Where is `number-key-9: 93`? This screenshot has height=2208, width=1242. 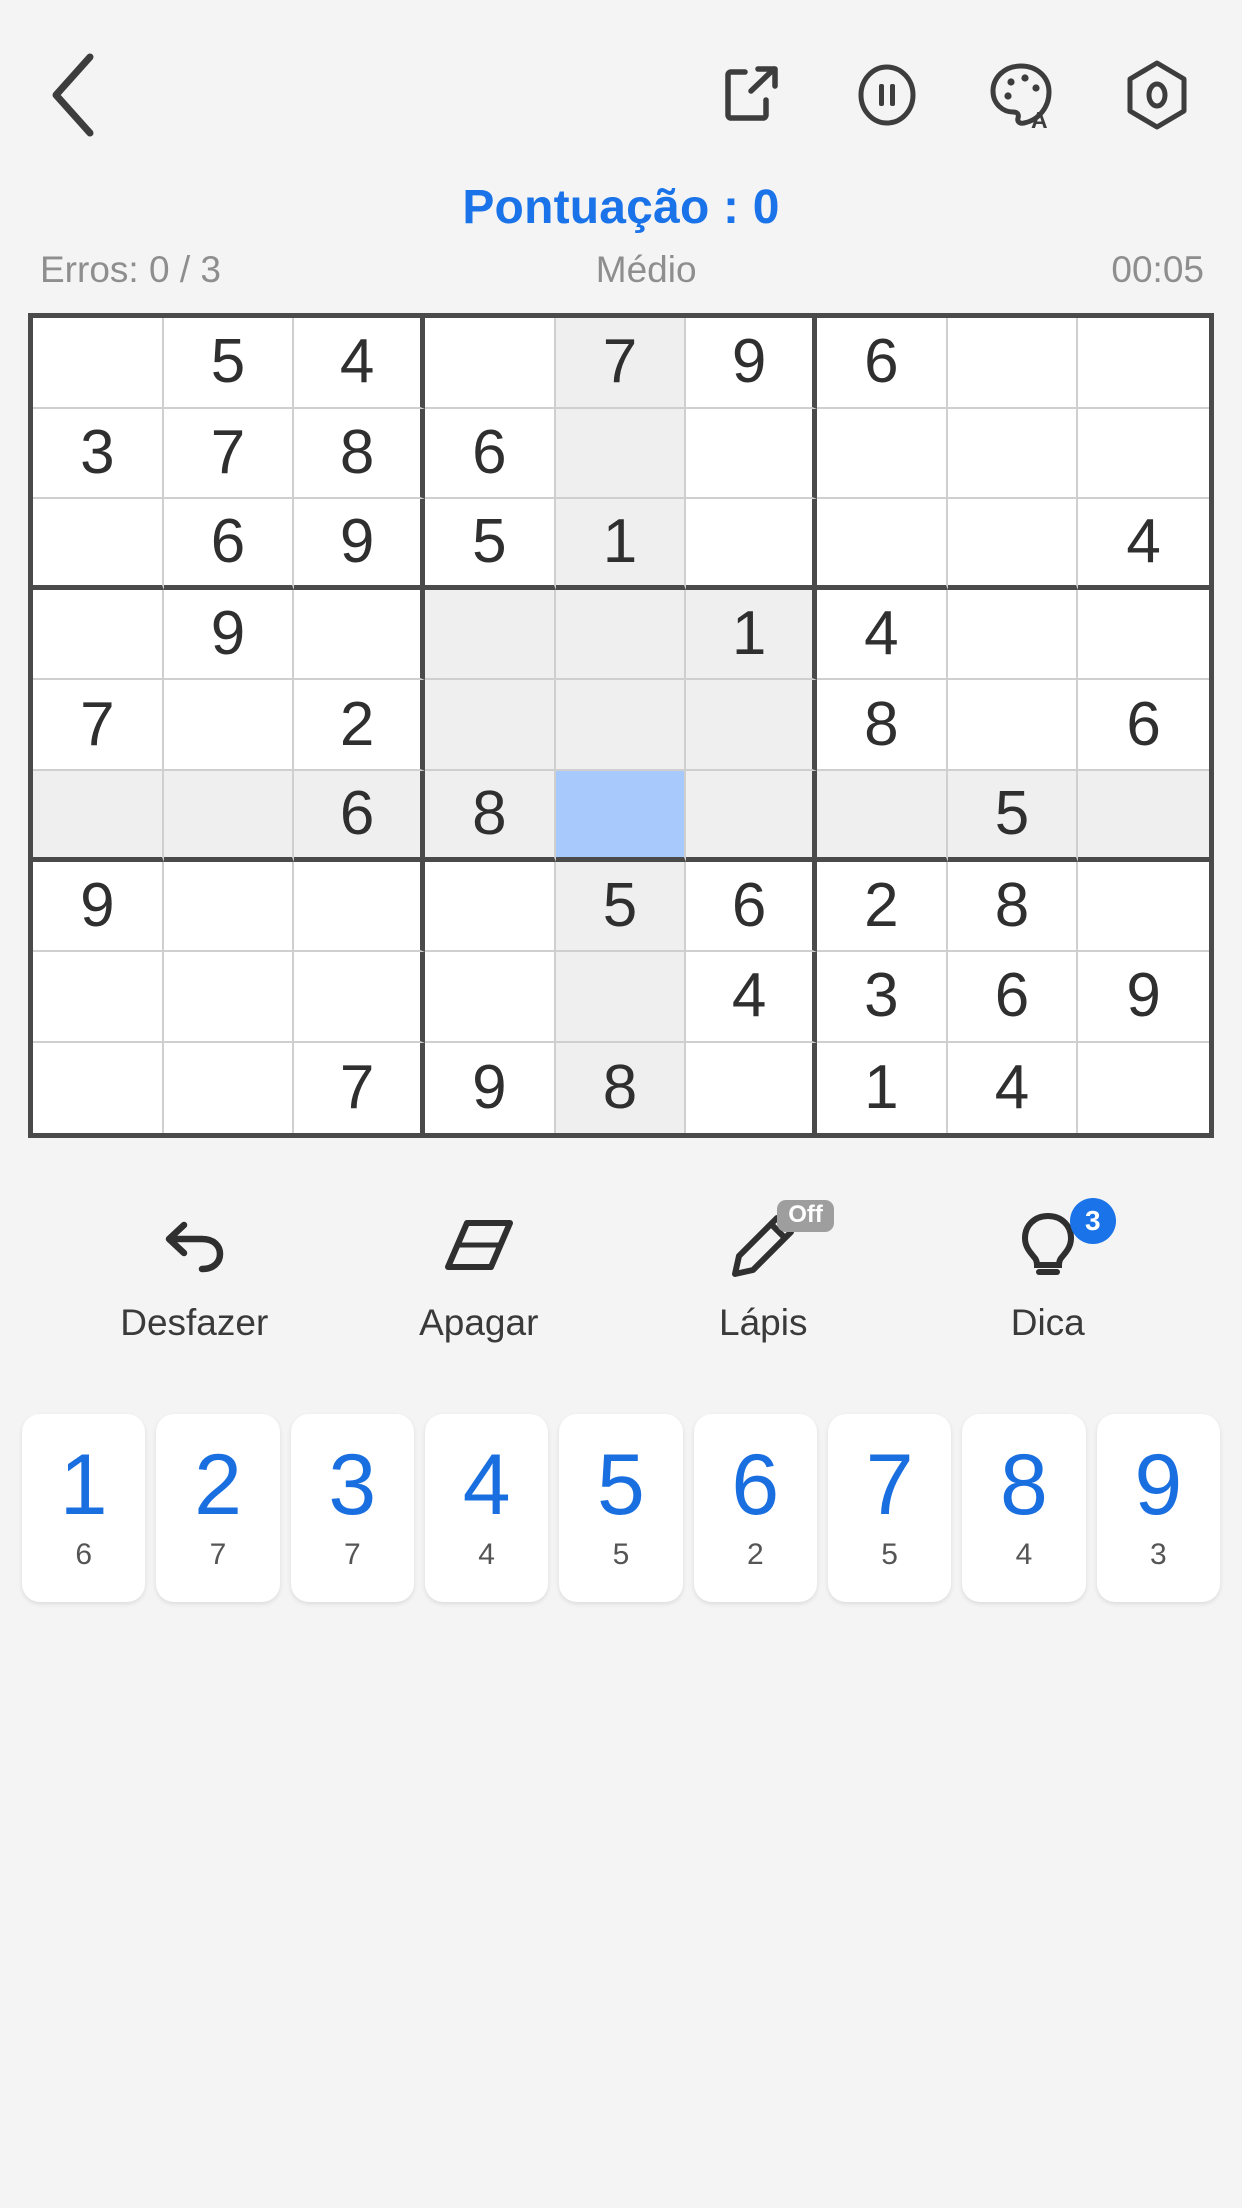
number-key-9: 93 is located at coordinates (1158, 1508).